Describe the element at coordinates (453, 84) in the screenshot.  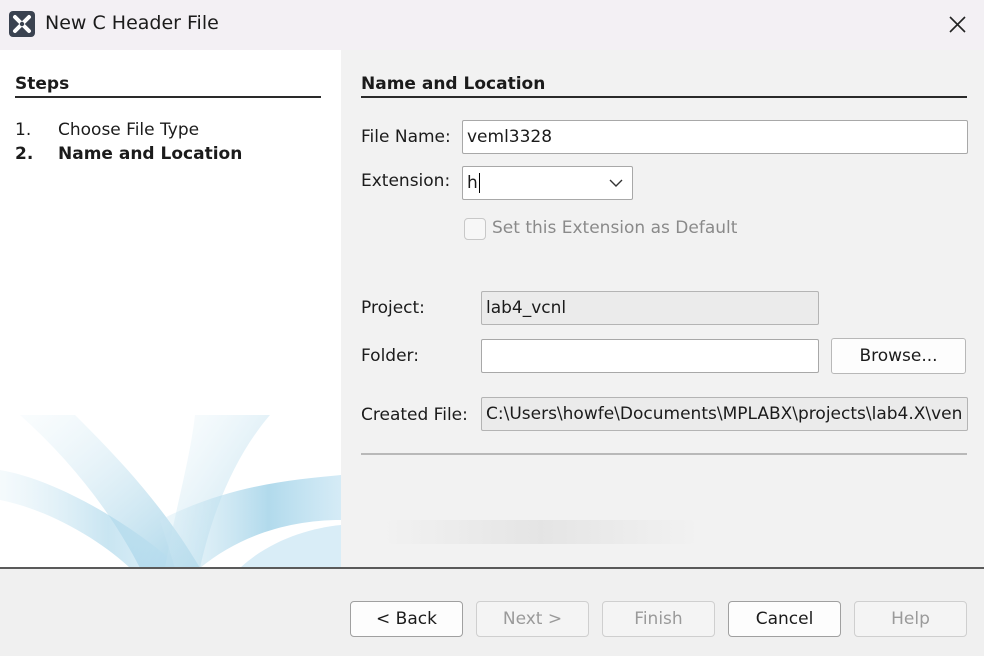
I see `section-title: Name and Location` at that location.